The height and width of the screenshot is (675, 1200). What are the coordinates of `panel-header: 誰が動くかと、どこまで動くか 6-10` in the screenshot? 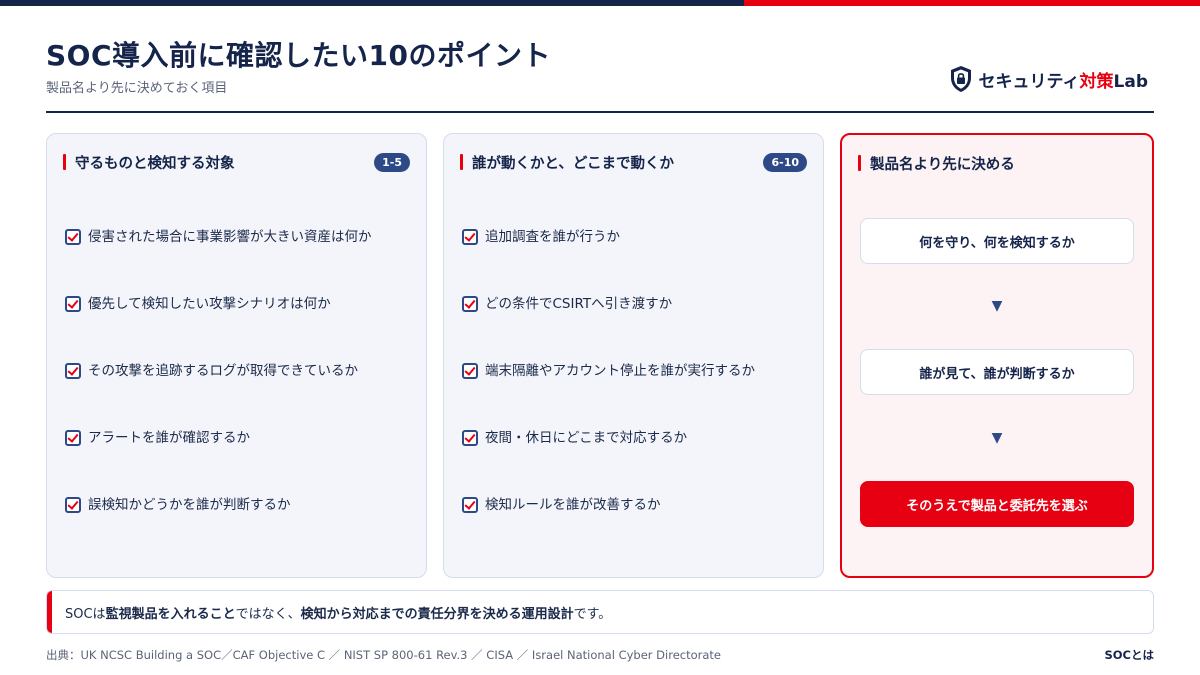 It's located at (633, 162).